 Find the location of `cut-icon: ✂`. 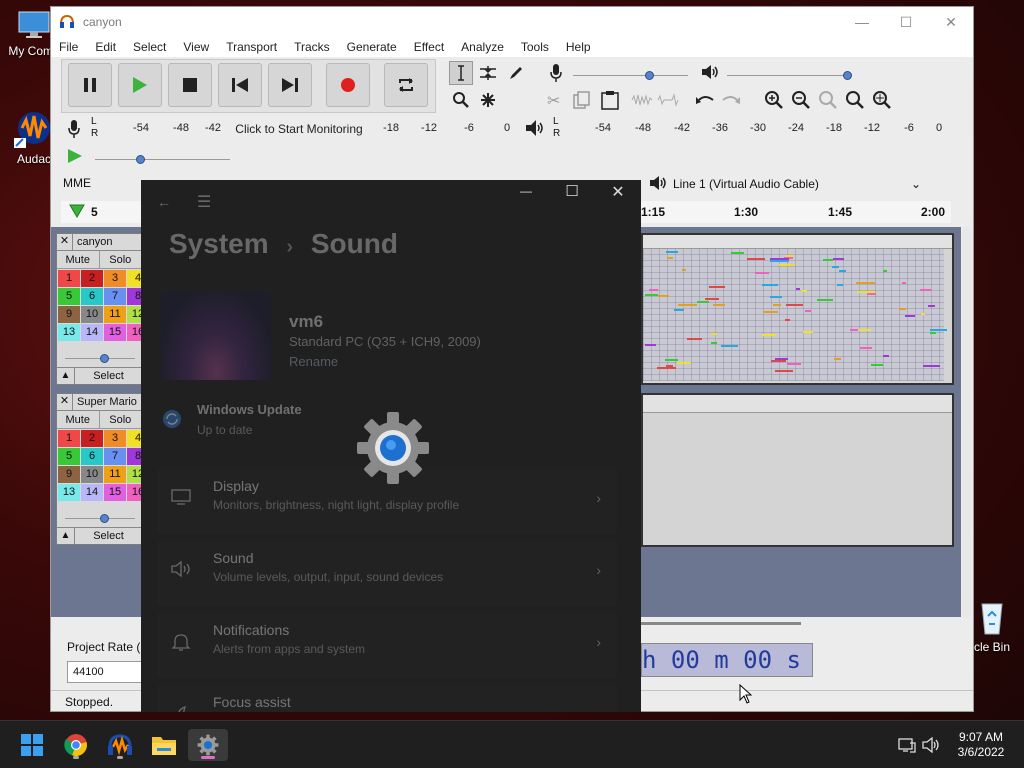

cut-icon: ✂ is located at coordinates (553, 101).